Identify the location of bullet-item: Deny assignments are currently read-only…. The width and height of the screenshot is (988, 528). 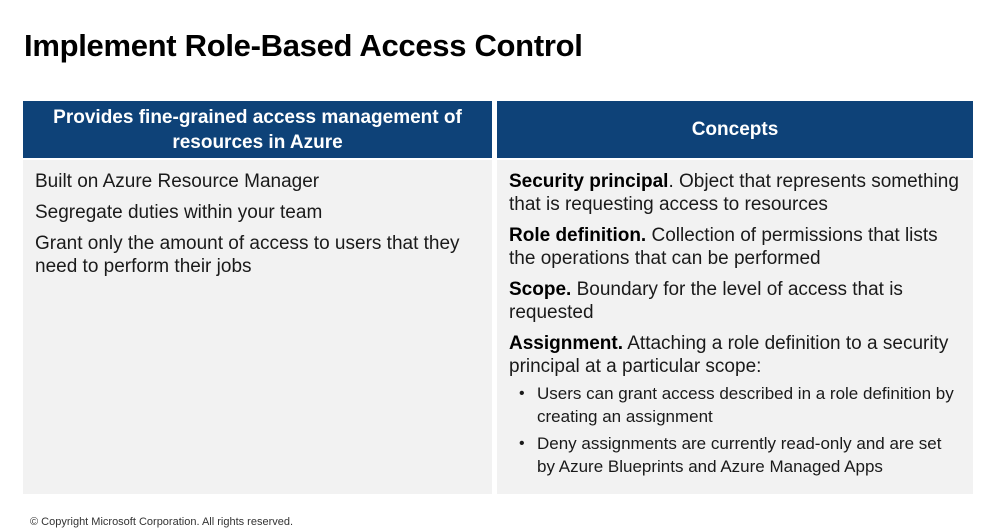
(735, 455).